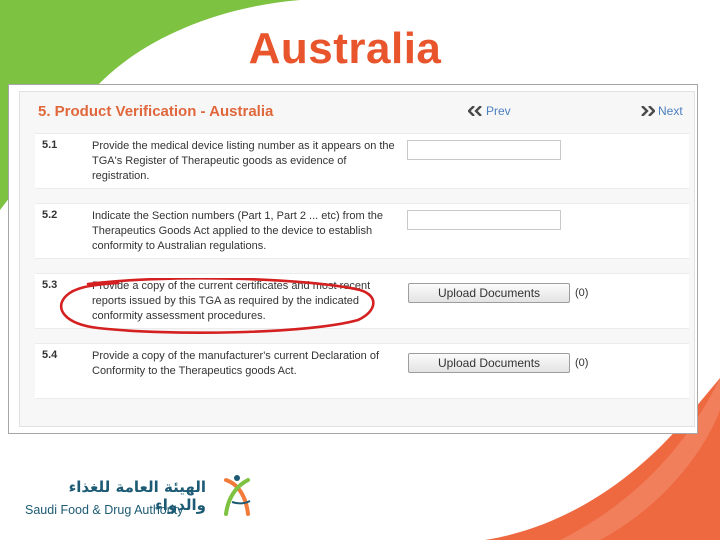 The image size is (720, 540). I want to click on question-number: 5.4, so click(50, 355).